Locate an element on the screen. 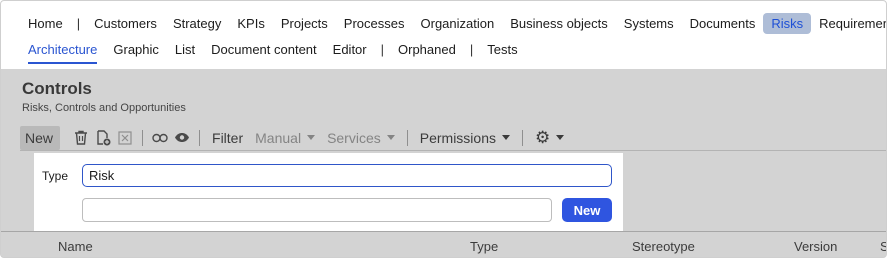  nav-customers: Customers is located at coordinates (125, 23).